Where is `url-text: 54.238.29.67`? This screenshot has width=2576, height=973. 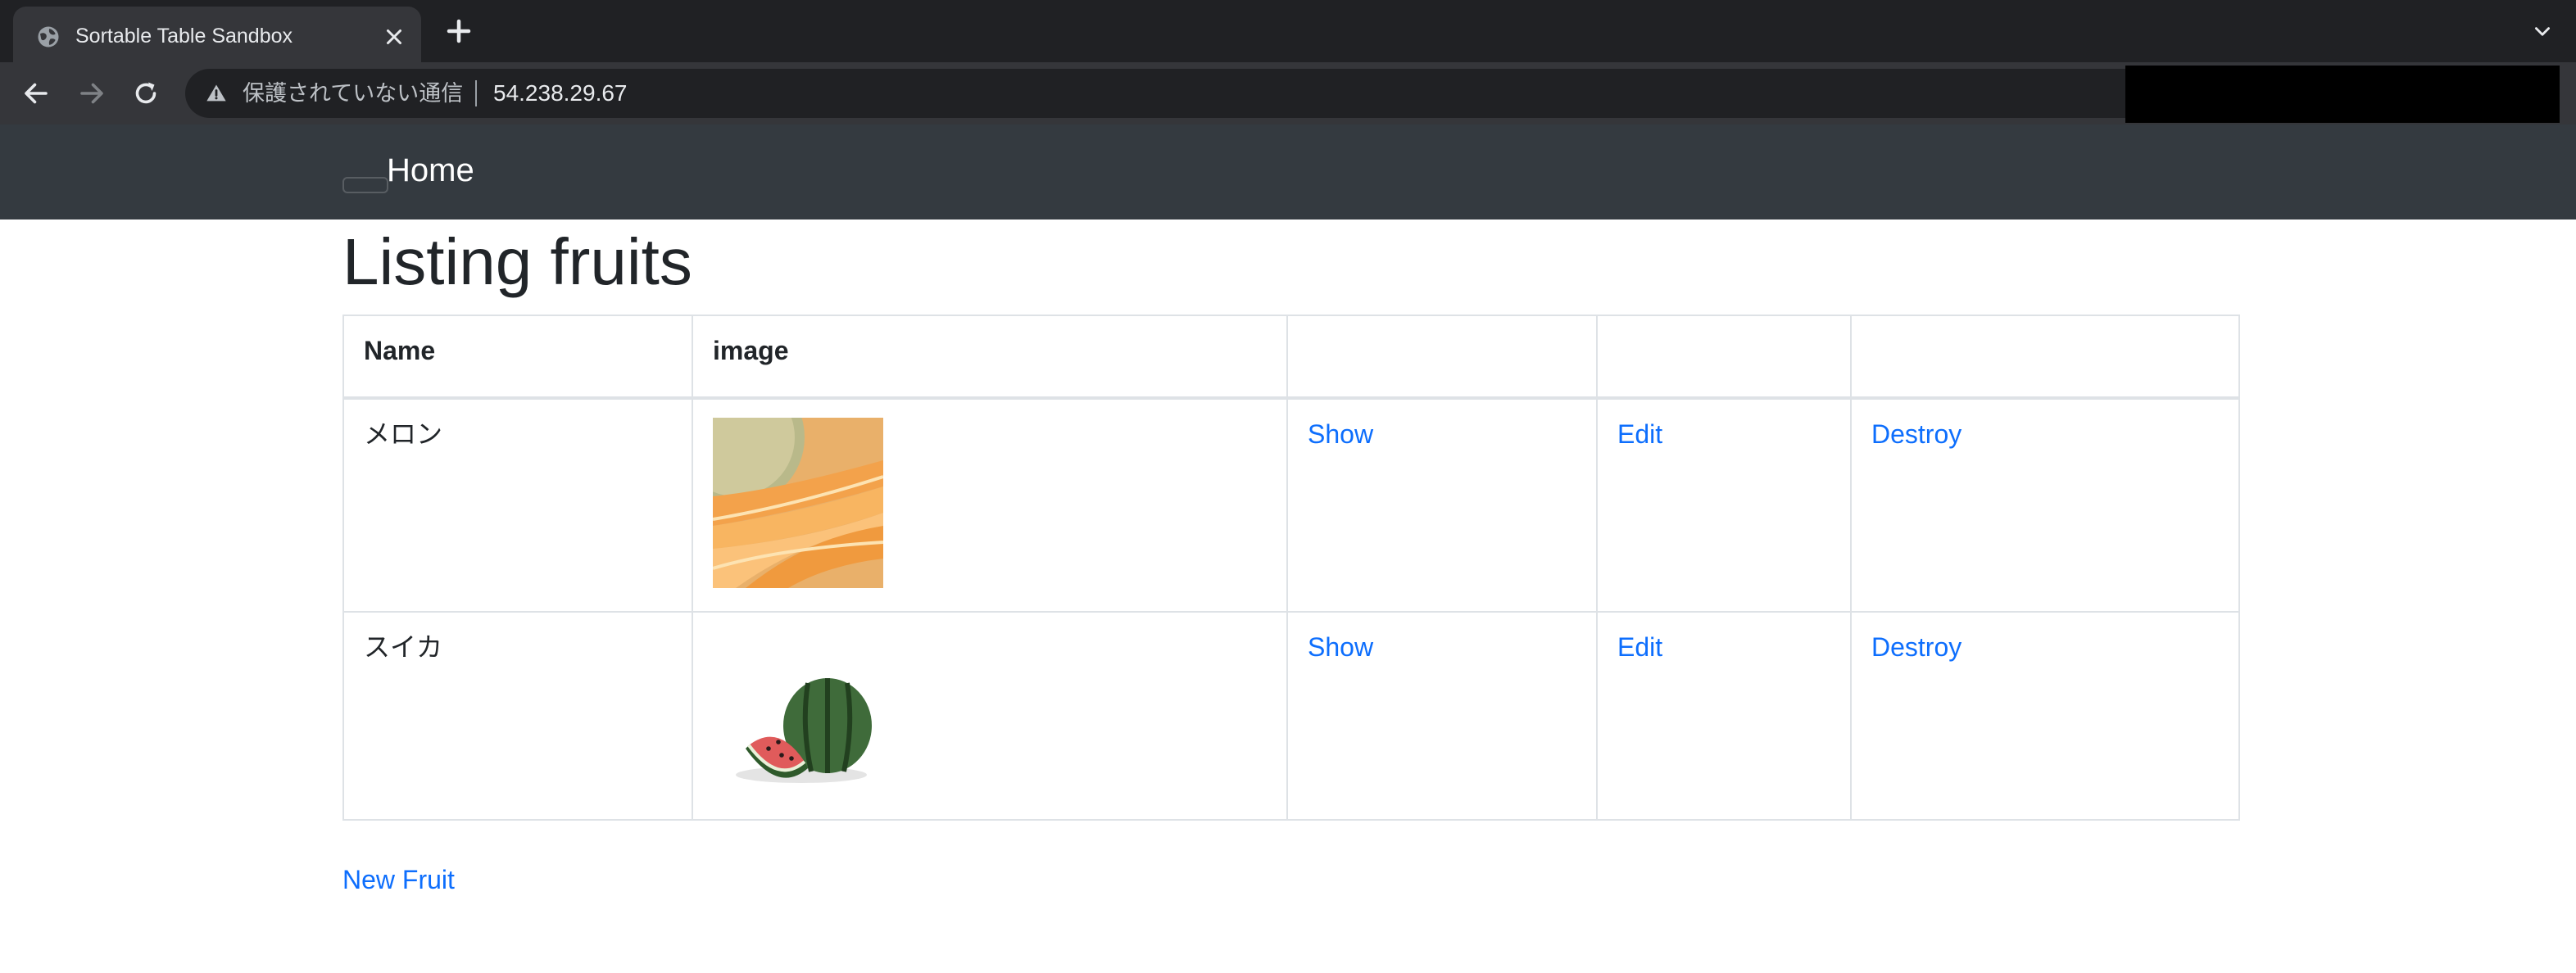
url-text: 54.238.29.67 is located at coordinates (560, 93).